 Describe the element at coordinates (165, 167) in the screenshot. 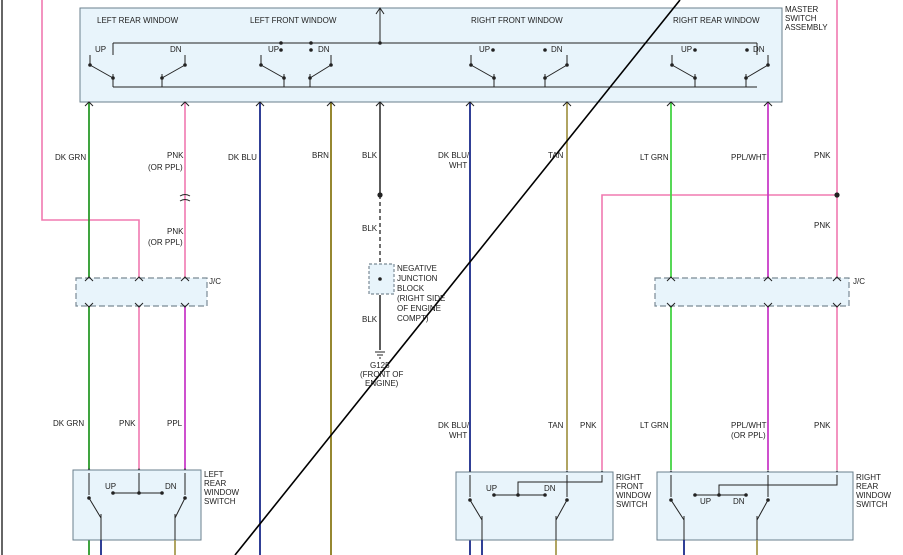

I see `label-or-ppl-1: (OR PPL)` at that location.